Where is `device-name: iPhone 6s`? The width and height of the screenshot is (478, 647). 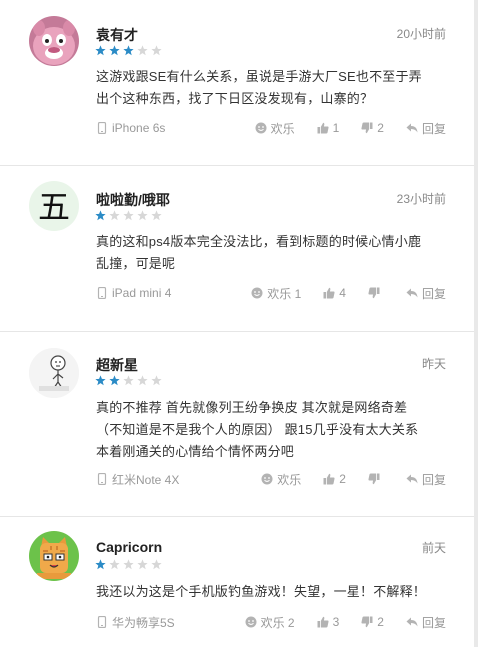 device-name: iPhone 6s is located at coordinates (139, 128).